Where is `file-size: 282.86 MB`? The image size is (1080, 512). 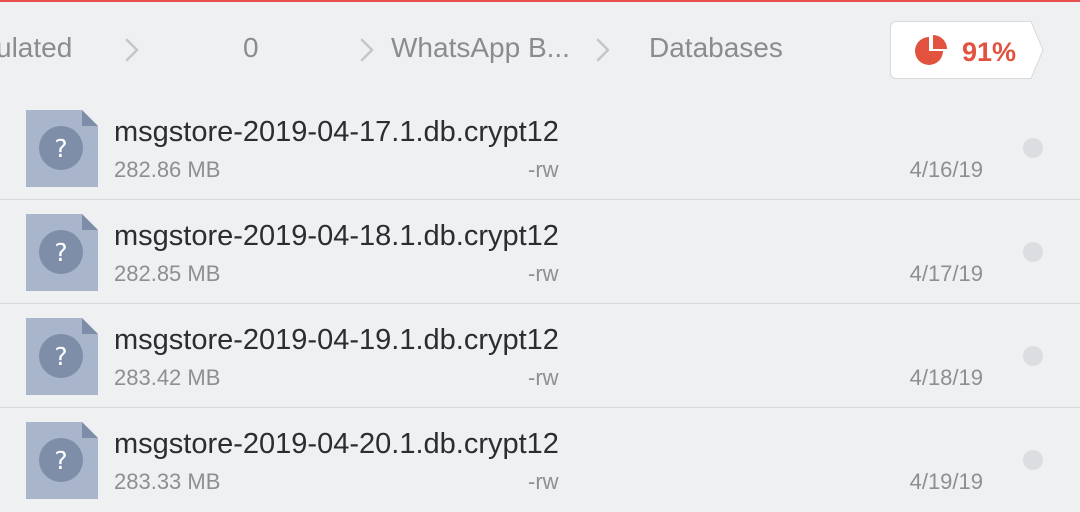
file-size: 282.86 MB is located at coordinates (167, 169).